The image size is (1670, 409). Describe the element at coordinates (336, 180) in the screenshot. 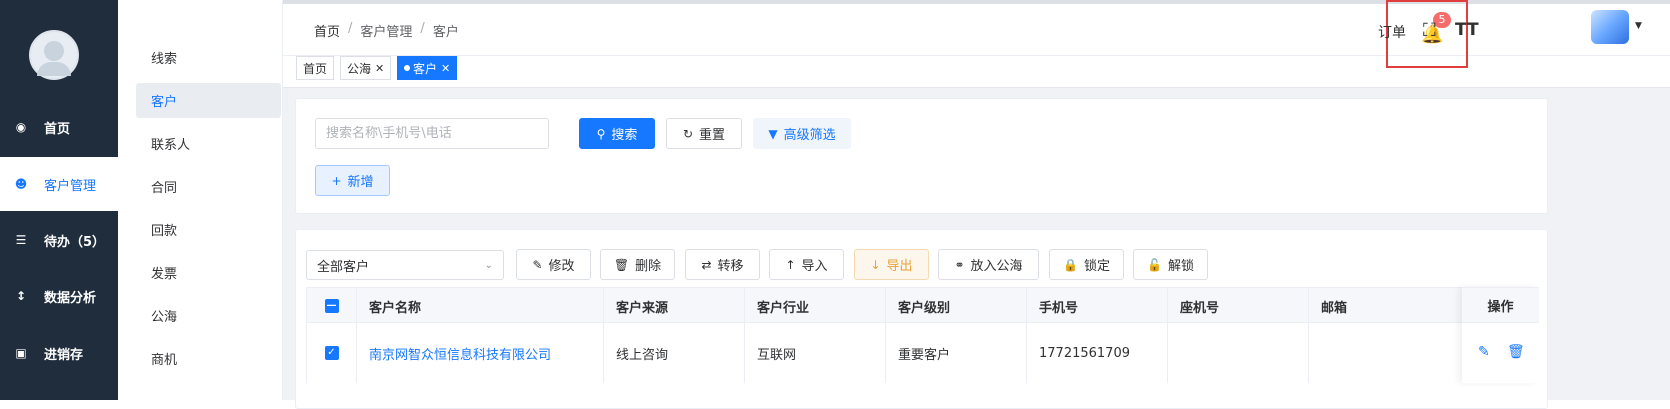

I see `plus-icon: +` at that location.